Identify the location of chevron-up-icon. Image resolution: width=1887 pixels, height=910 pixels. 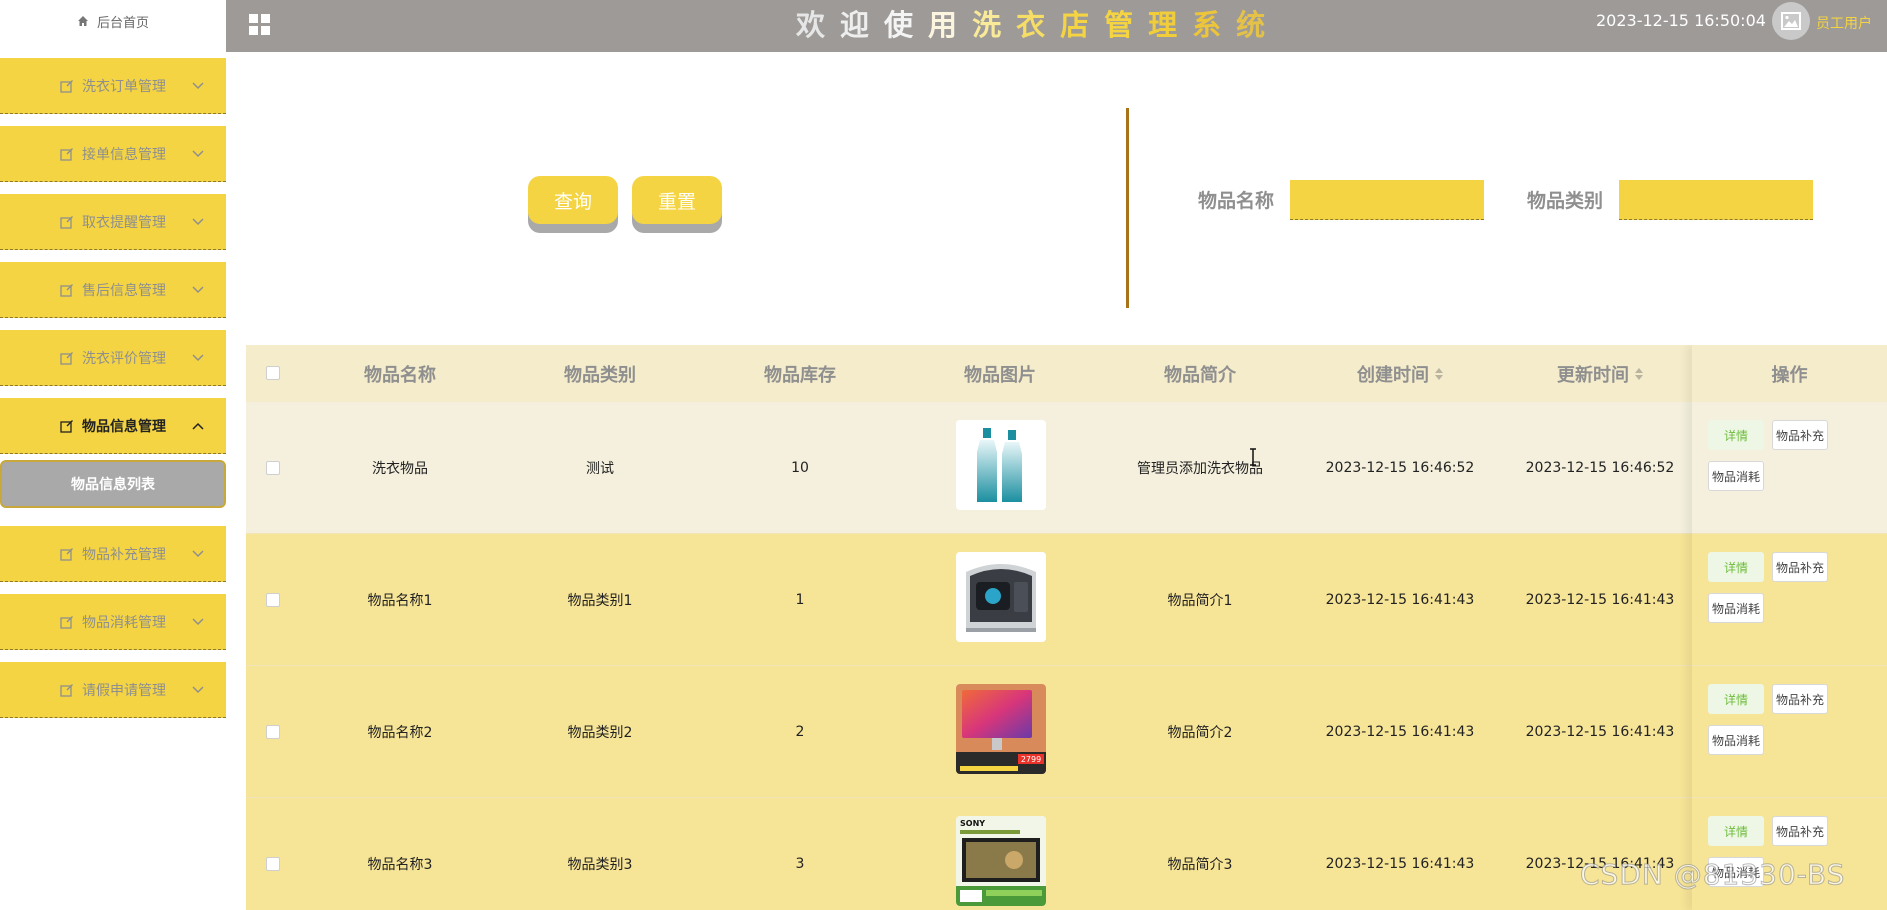
(198, 426).